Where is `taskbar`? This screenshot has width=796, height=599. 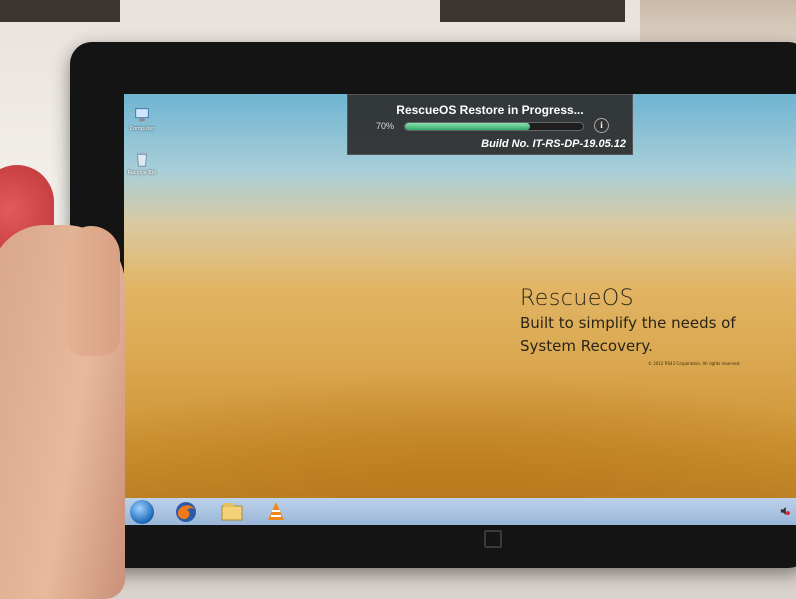 taskbar is located at coordinates (460, 511).